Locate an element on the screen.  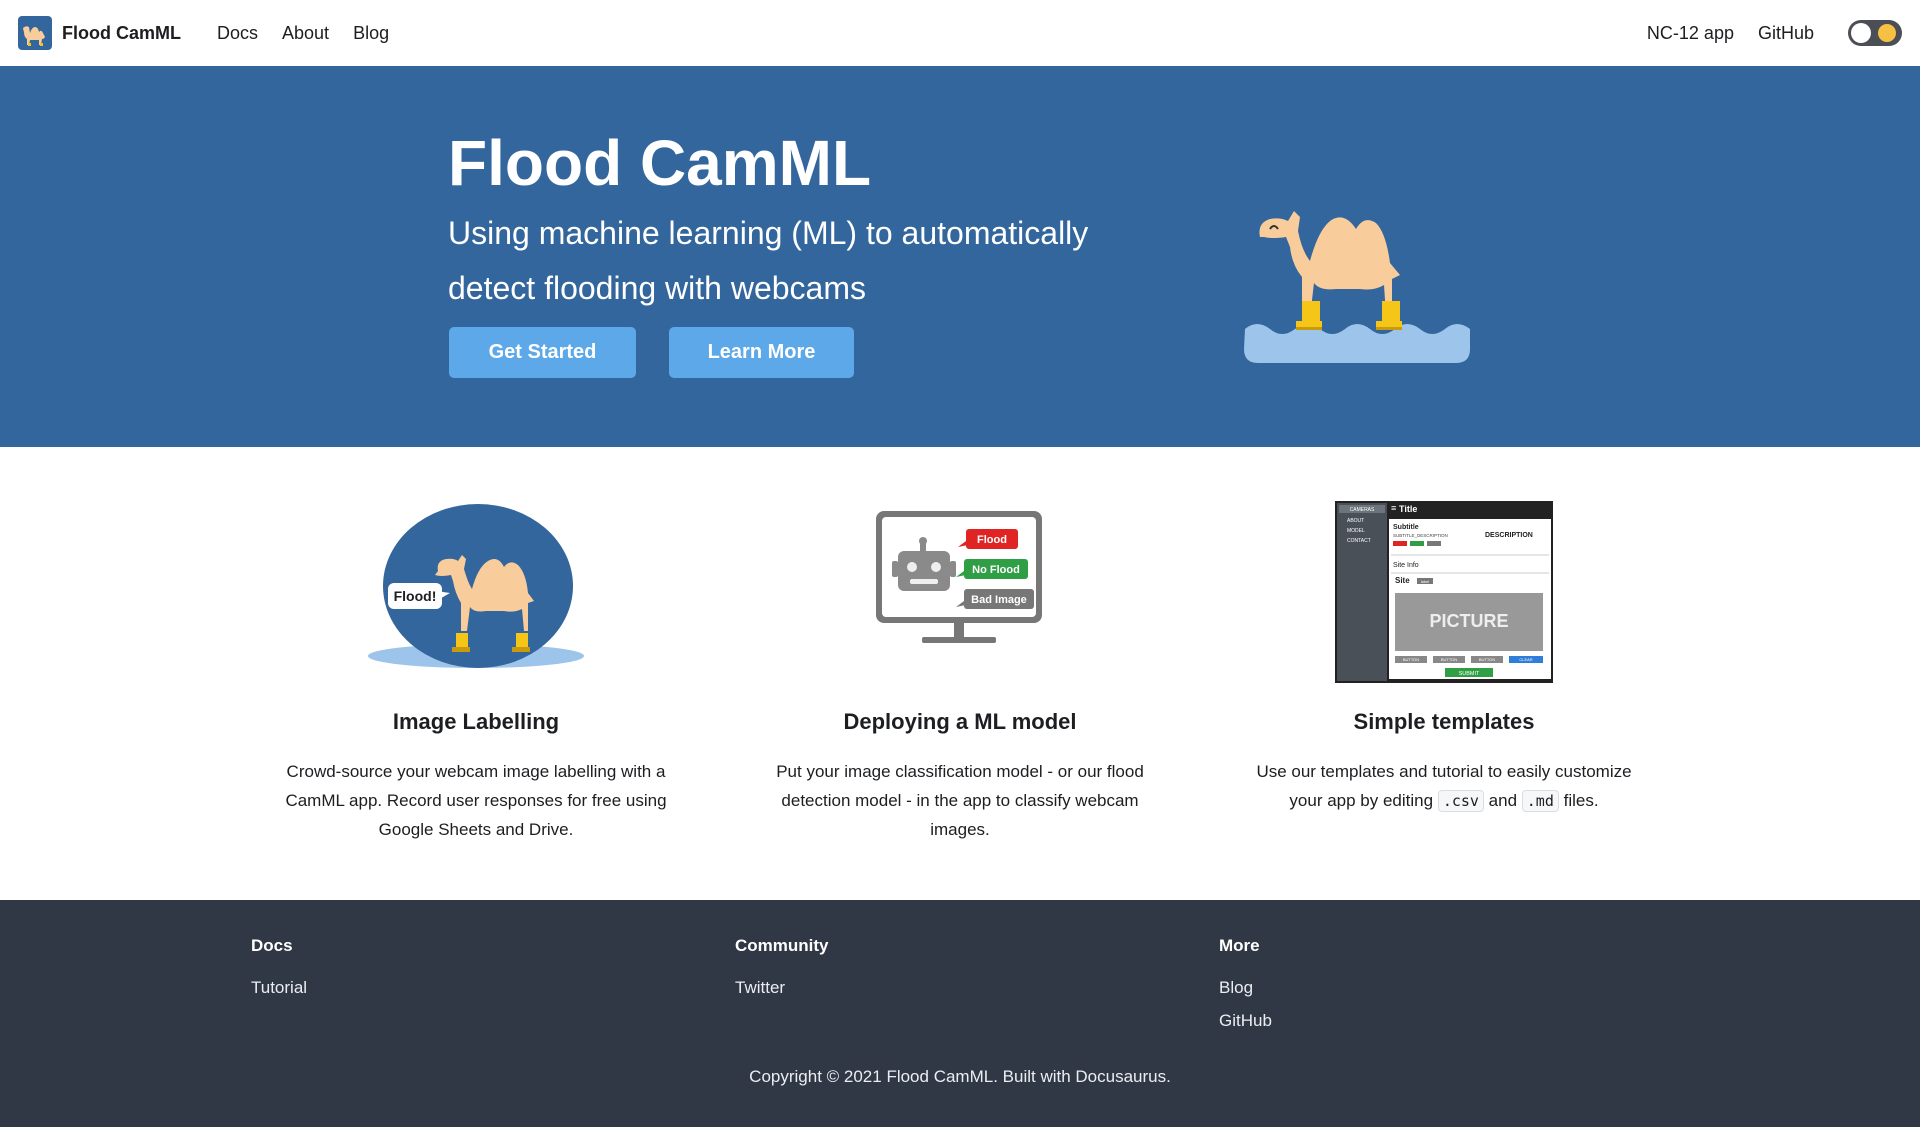
feature-title: Deploying a ML model is located at coordinates (960, 721).